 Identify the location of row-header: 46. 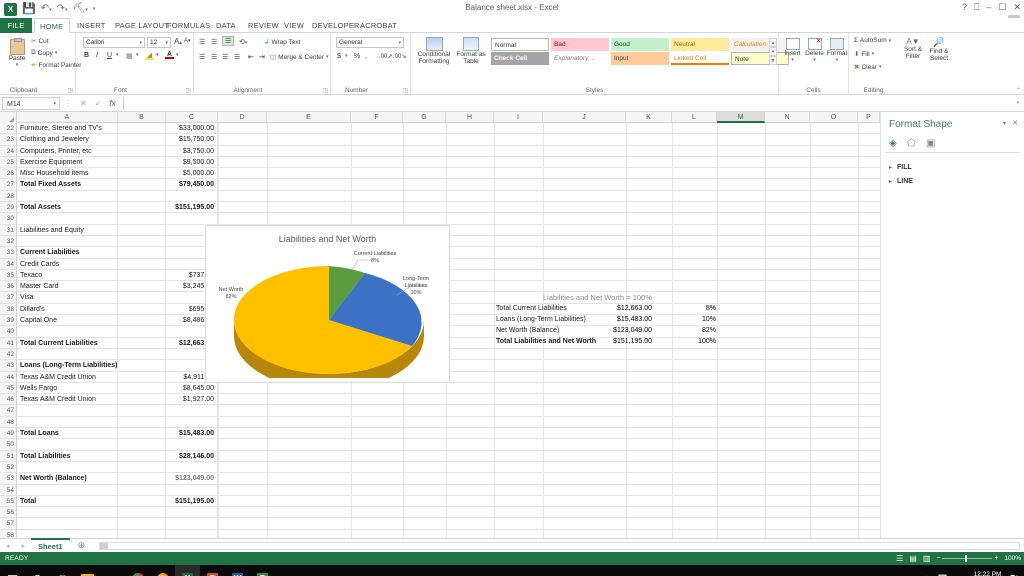
(8, 400).